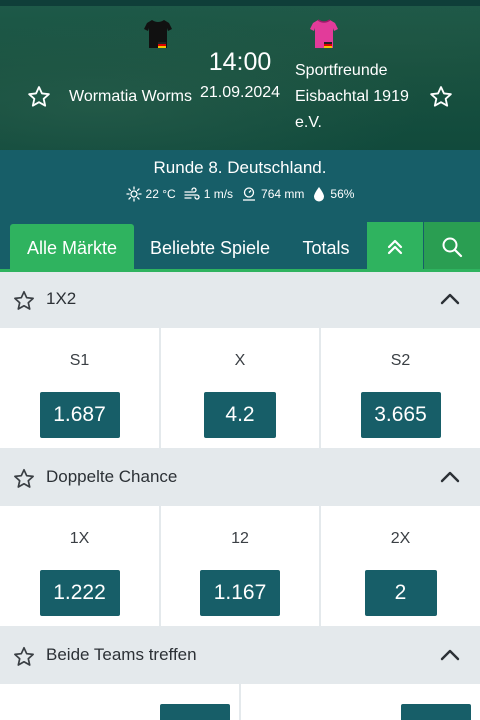 The height and width of the screenshot is (720, 480). I want to click on weather-pressure: 764 mm, so click(272, 194).